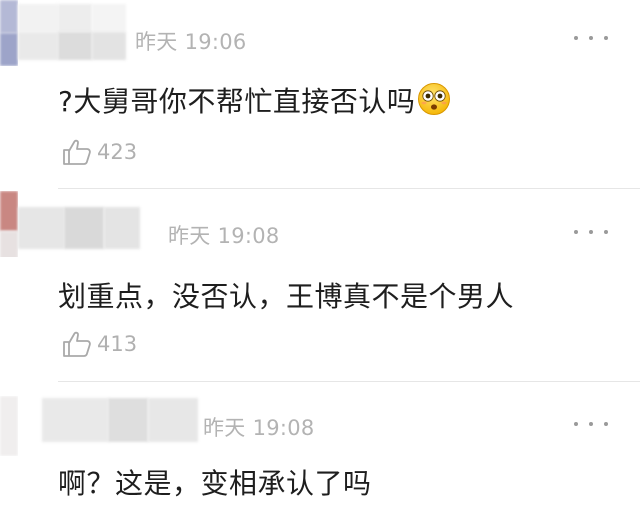 The height and width of the screenshot is (509, 640). I want to click on like-button: 423, so click(99, 152).